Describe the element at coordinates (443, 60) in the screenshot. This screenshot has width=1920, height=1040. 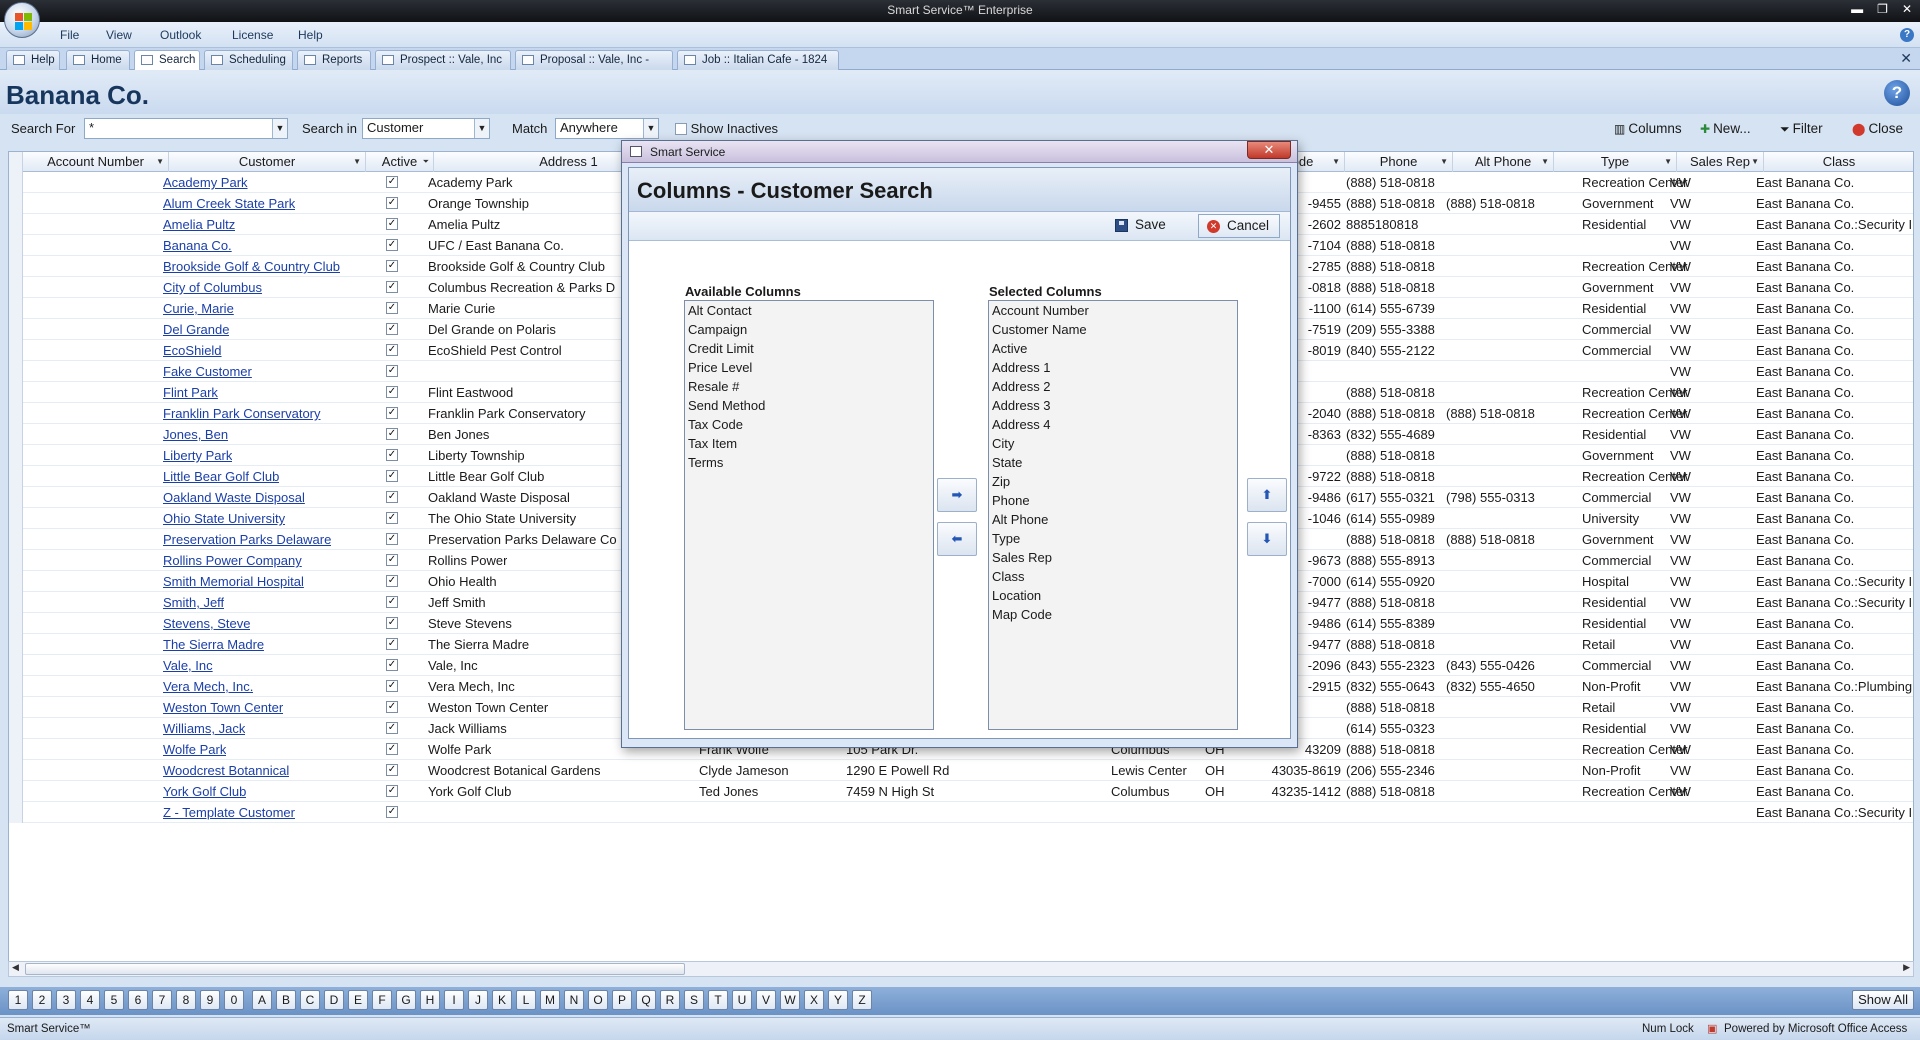
I see `tab-prospect-vale-inc: Prospect :: Vale, Inc` at that location.